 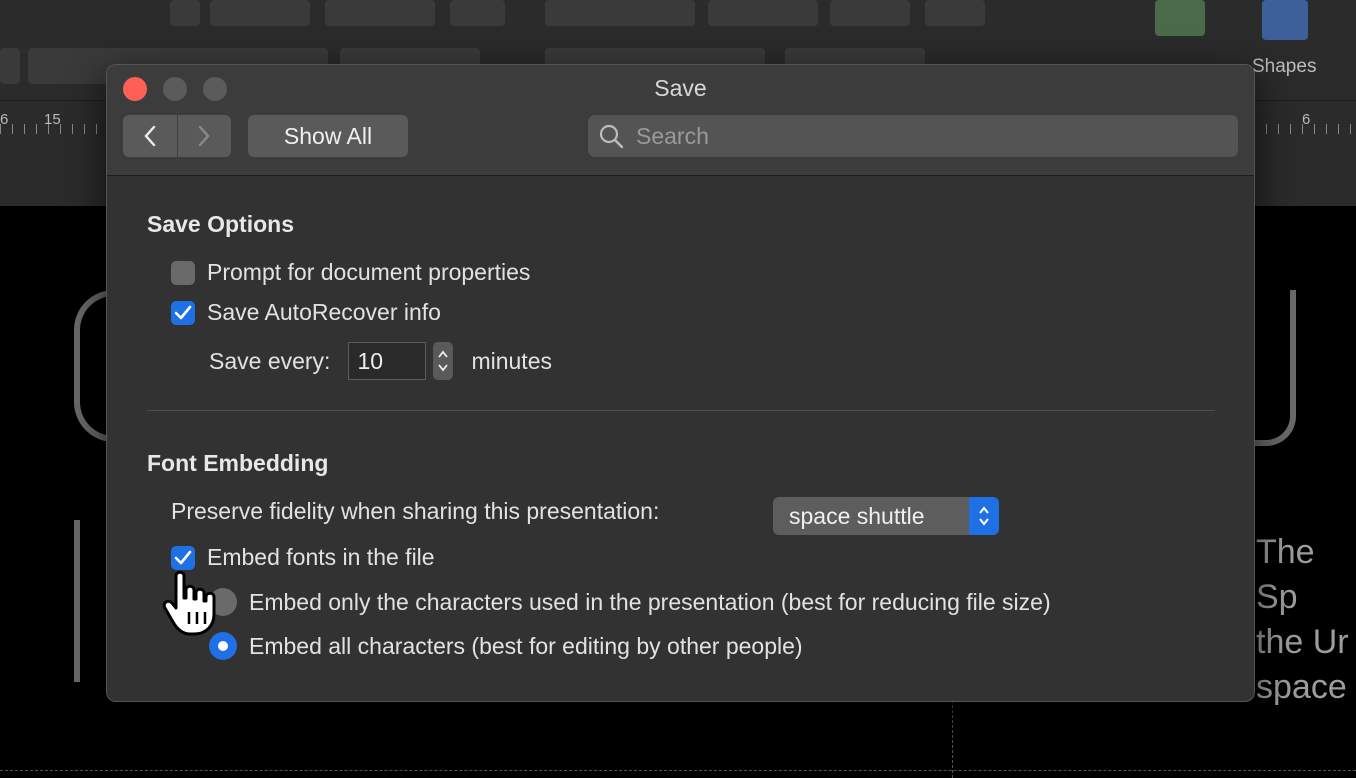 I want to click on back-button, so click(x=150, y=136).